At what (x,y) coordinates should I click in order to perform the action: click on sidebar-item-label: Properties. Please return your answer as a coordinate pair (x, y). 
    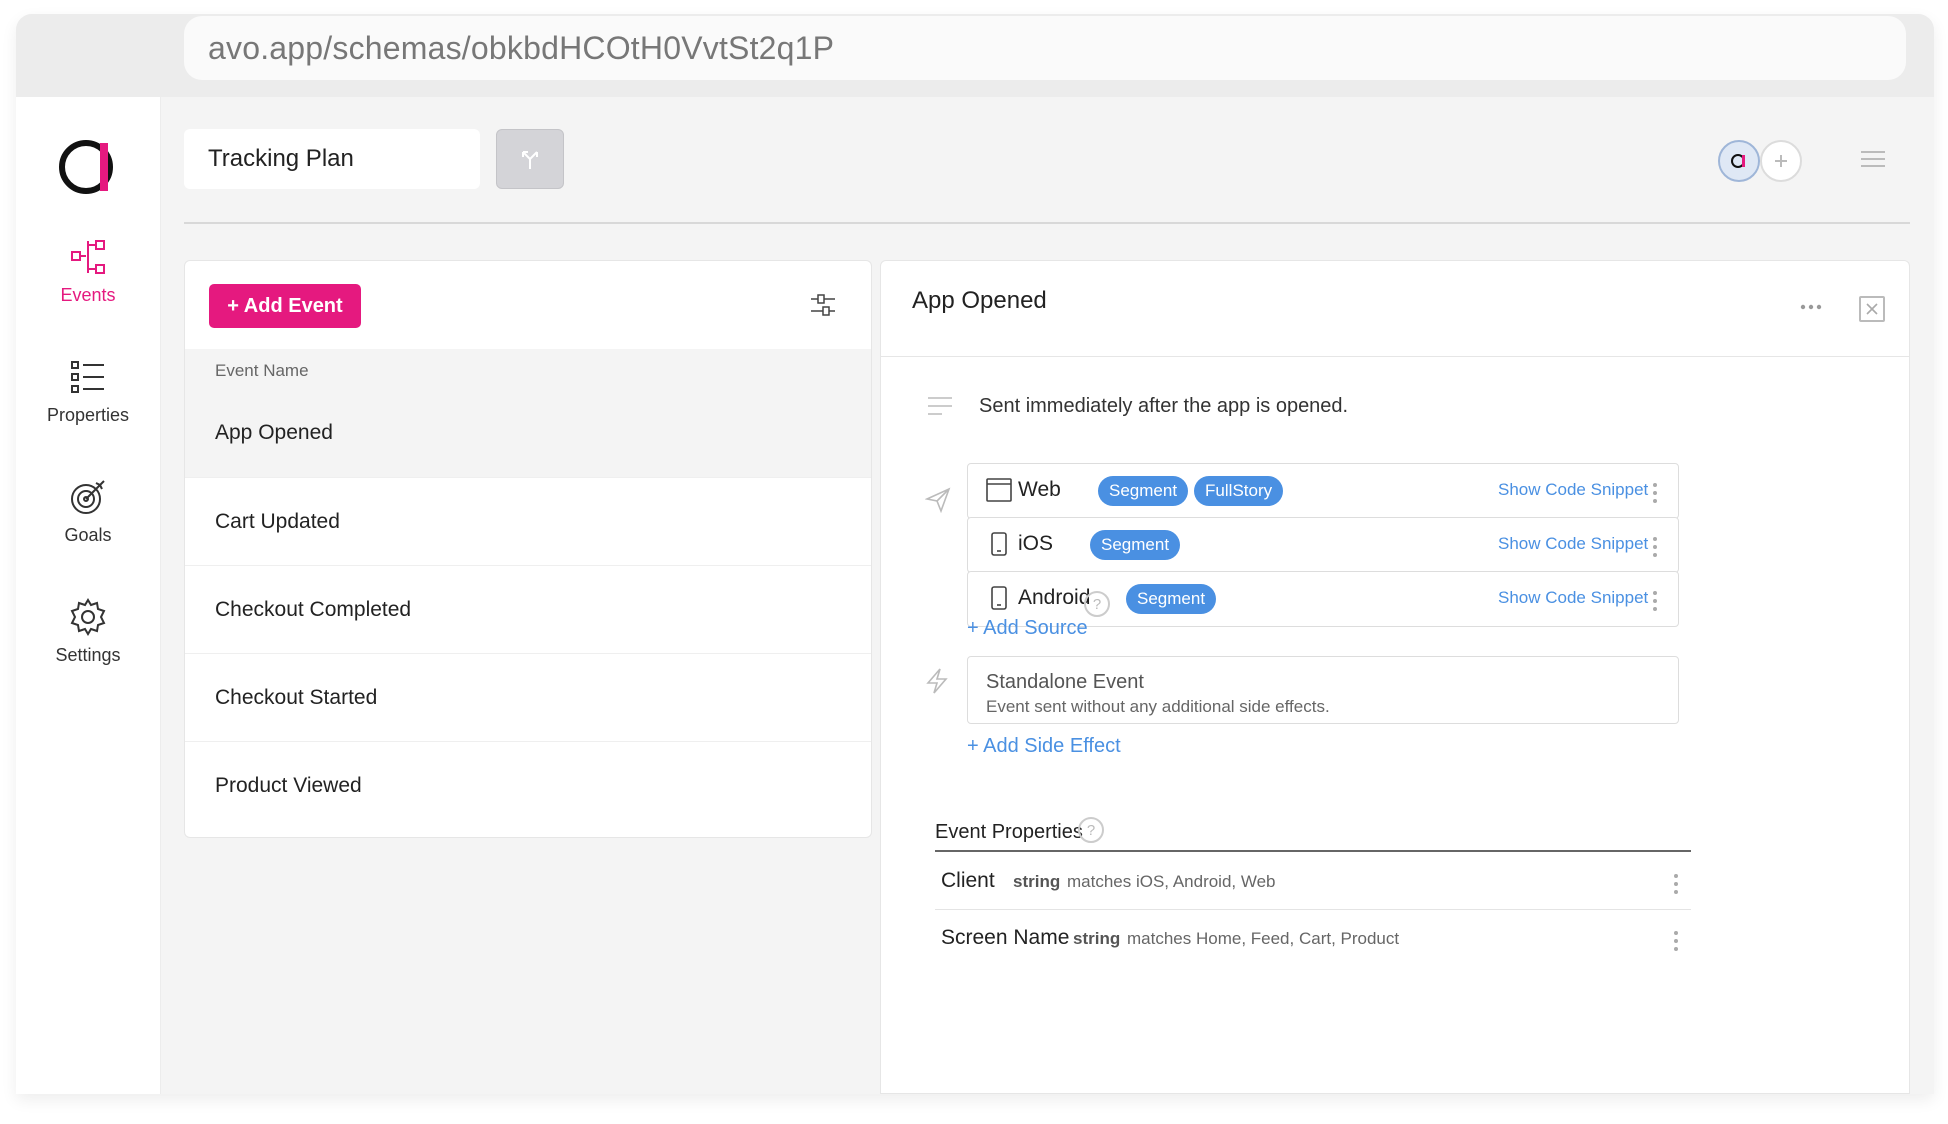
    Looking at the image, I should click on (88, 415).